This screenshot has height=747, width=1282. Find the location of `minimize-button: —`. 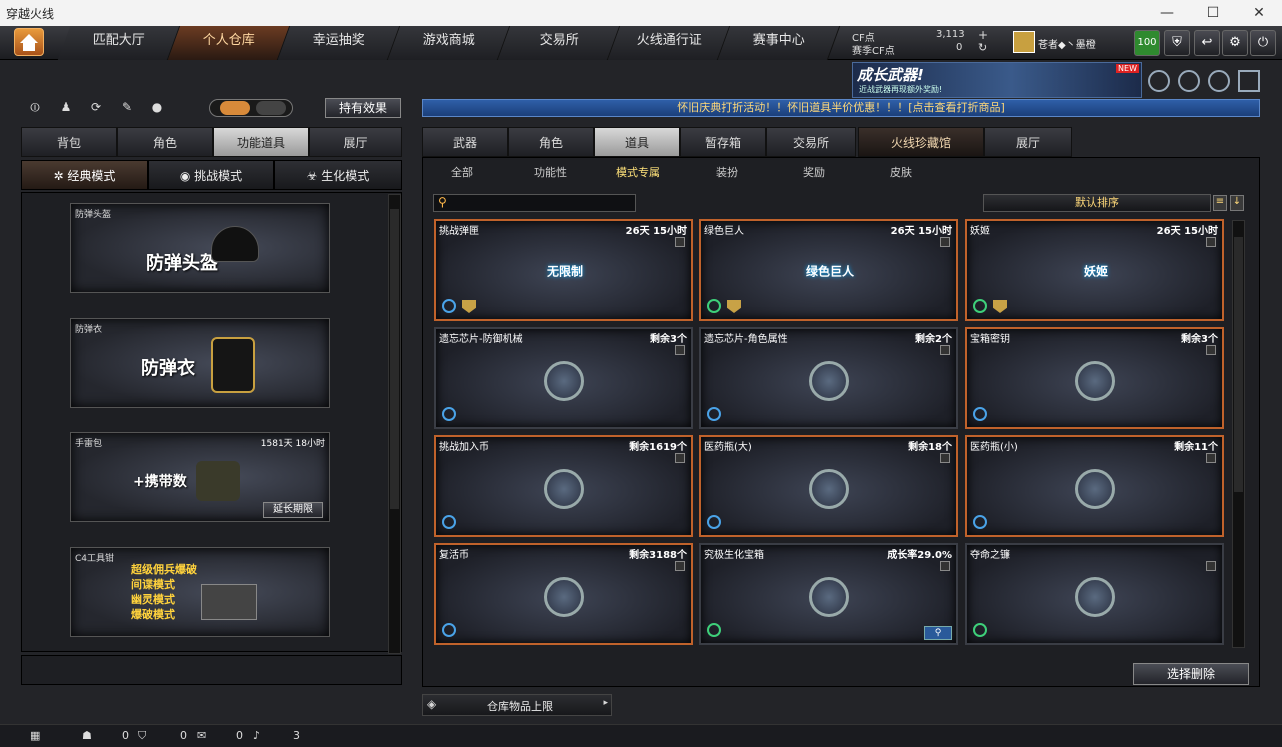

minimize-button: — is located at coordinates (1167, 13).